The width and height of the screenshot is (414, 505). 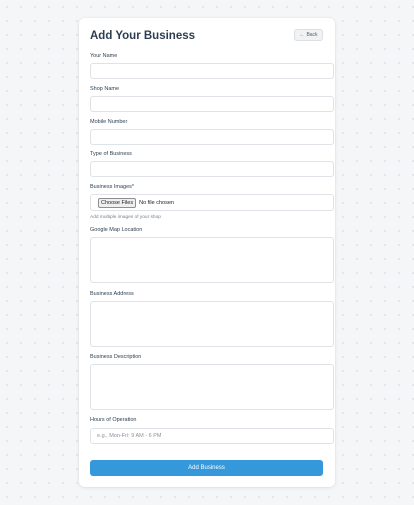 I want to click on business-address-label: Business Address, so click(x=112, y=294).